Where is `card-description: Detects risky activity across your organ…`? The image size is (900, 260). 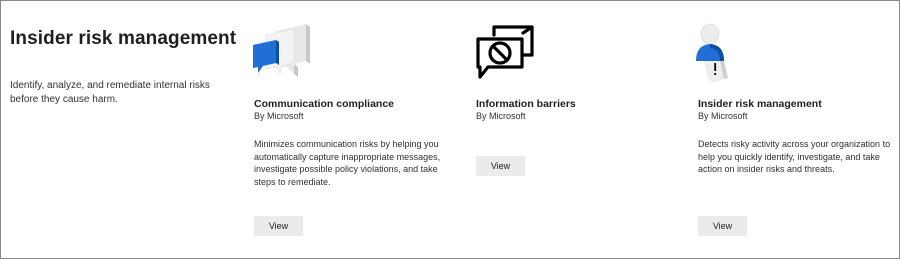
card-description: Detects risky activity across your organ… is located at coordinates (794, 156).